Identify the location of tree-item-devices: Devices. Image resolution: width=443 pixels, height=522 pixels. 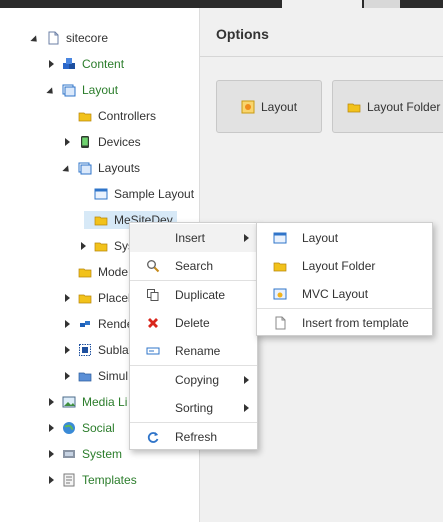
(101, 142).